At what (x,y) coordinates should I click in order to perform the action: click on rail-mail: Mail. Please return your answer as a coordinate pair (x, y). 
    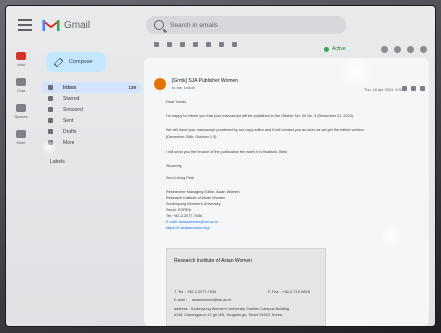
    Looking at the image, I should click on (21, 59).